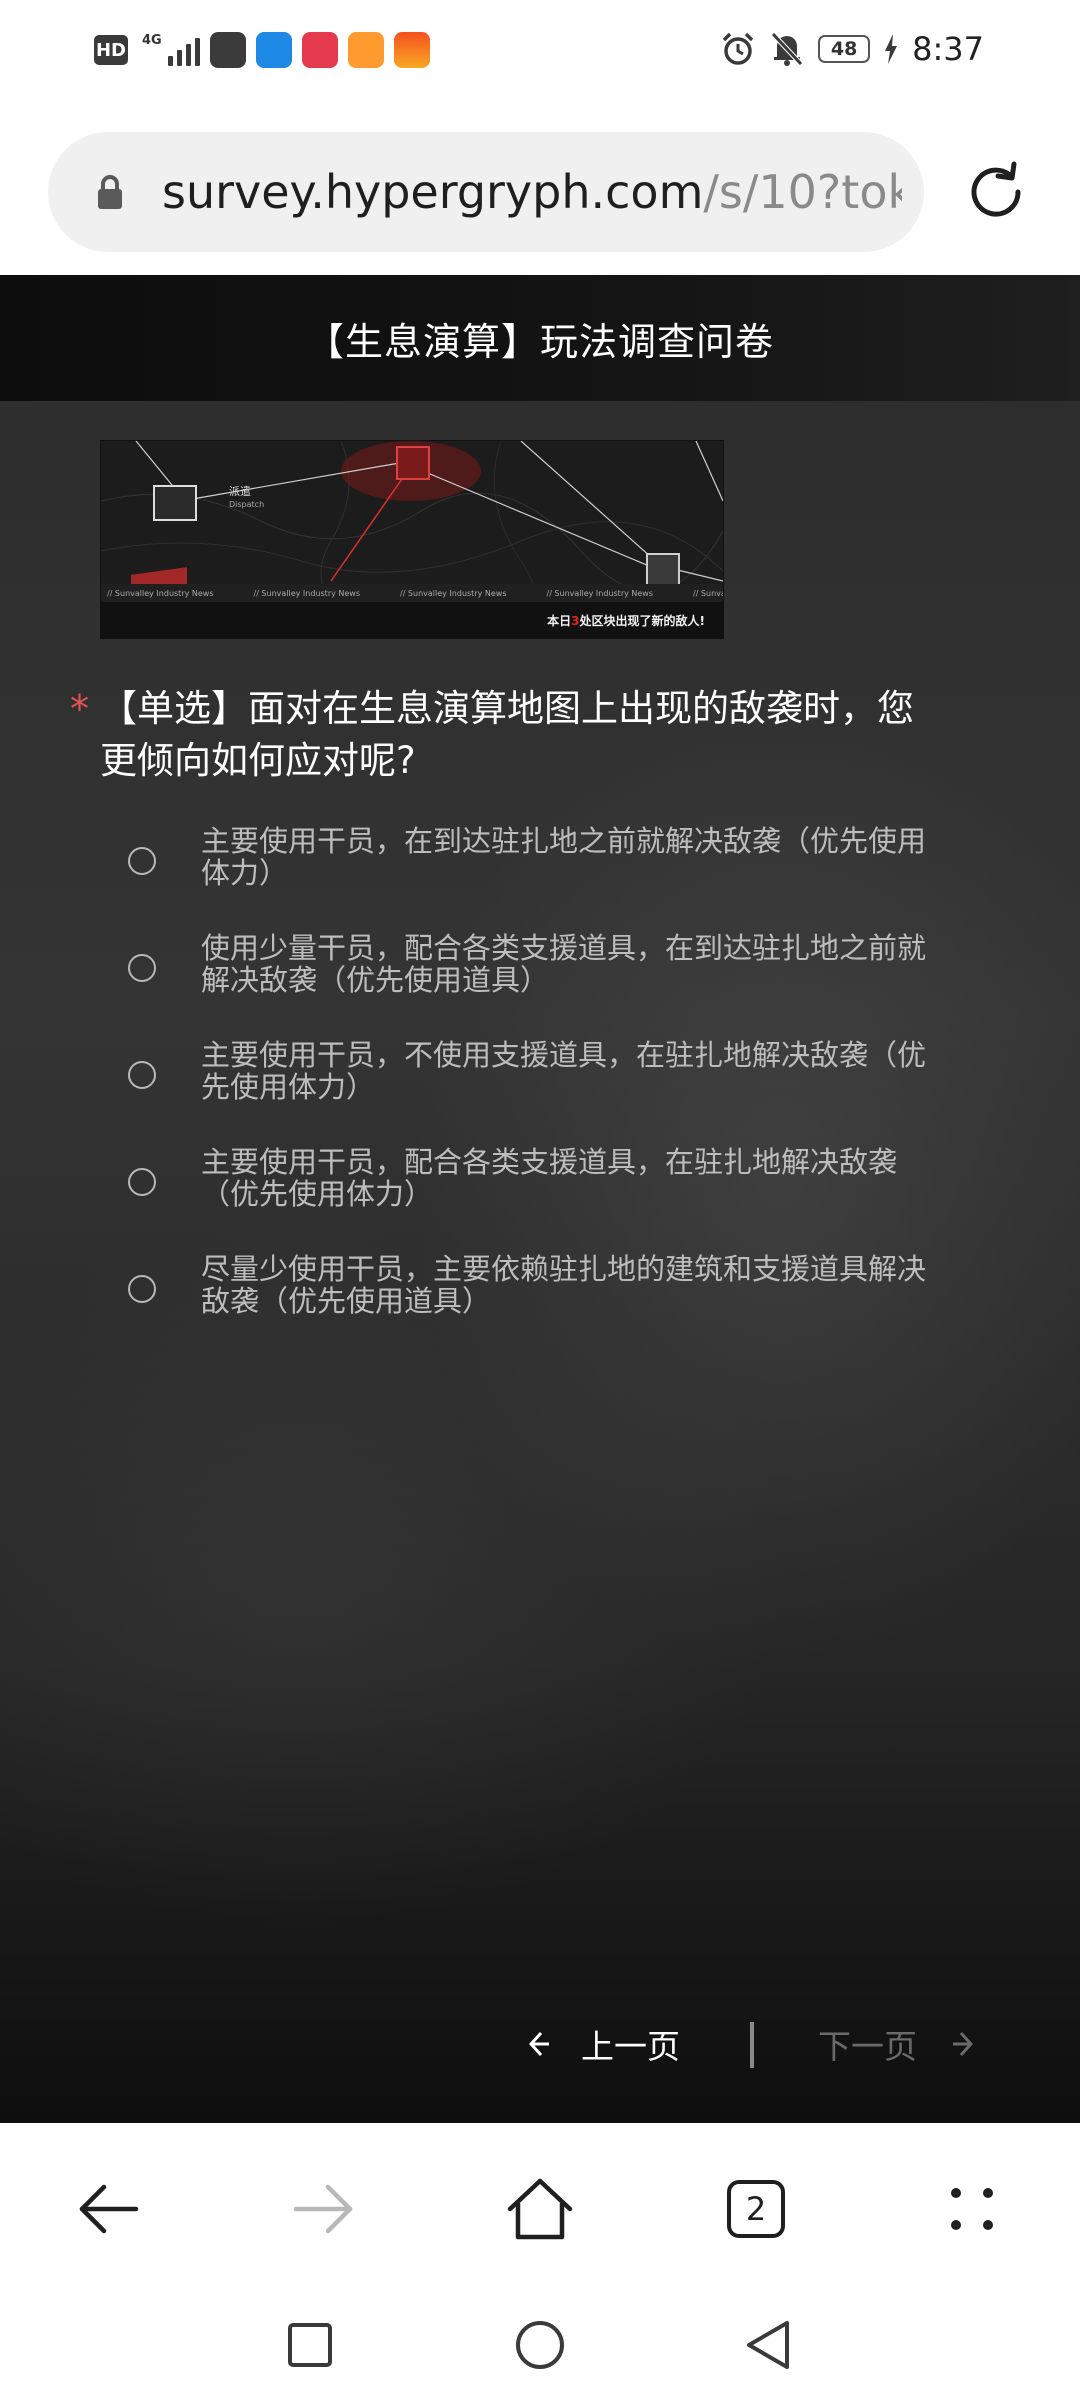 This screenshot has height=2400, width=1080. I want to click on books-app-icon, so click(319, 50).